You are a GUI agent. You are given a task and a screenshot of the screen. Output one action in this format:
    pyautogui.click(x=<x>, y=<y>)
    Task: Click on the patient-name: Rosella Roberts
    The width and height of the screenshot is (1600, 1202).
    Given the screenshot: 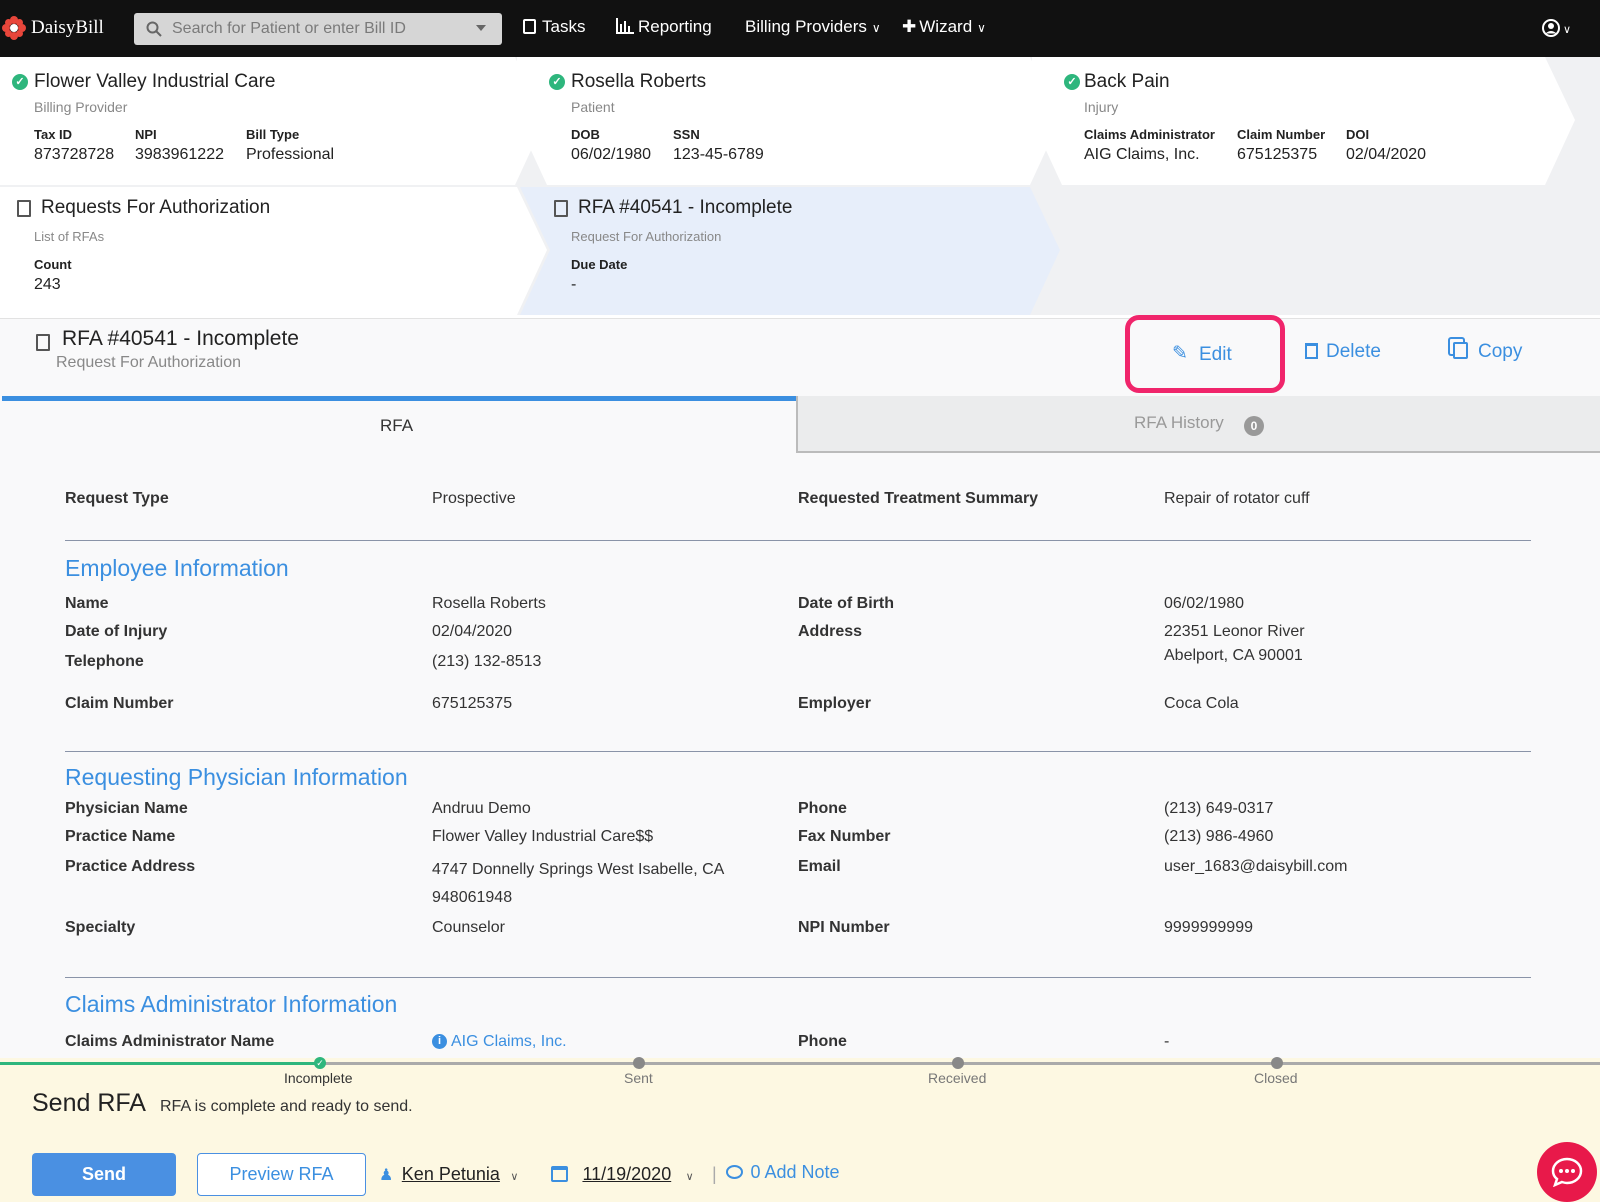 What is the action you would take?
    pyautogui.click(x=639, y=81)
    